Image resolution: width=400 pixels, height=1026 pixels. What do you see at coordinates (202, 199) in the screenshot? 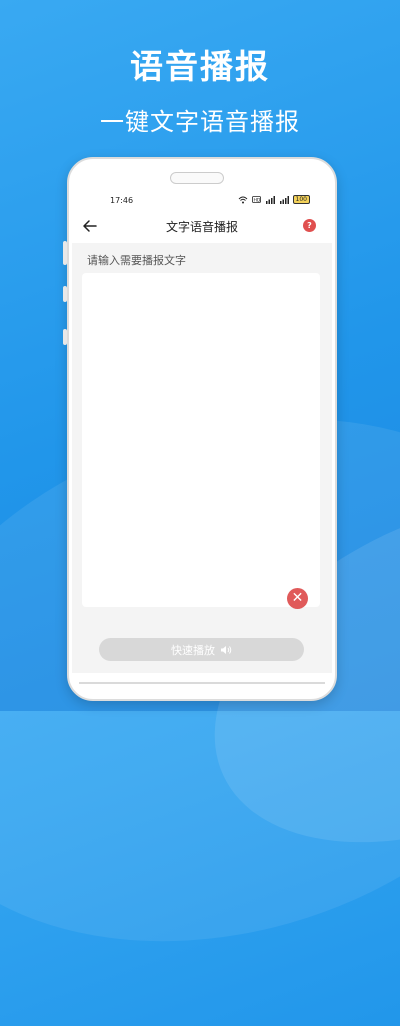
I see `status-bar: 17:46 HD 100` at bounding box center [202, 199].